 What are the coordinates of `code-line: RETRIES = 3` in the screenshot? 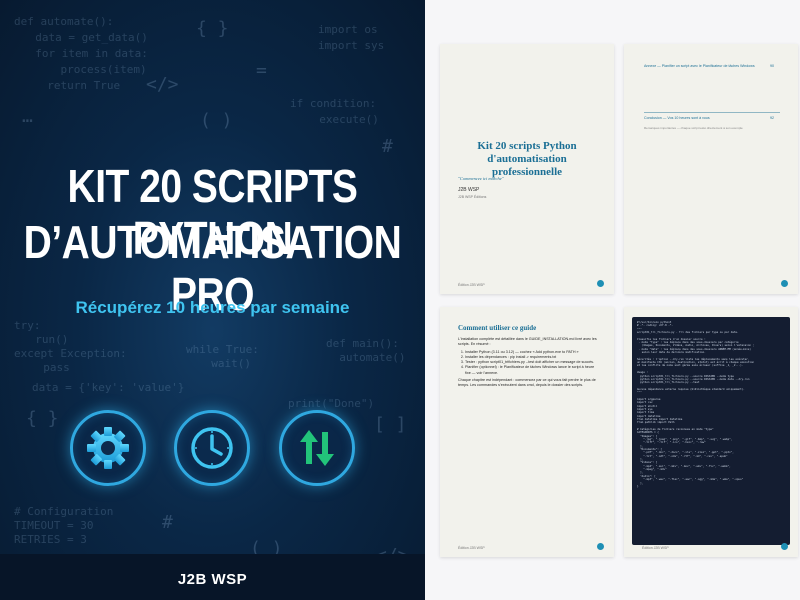 It's located at (50, 539).